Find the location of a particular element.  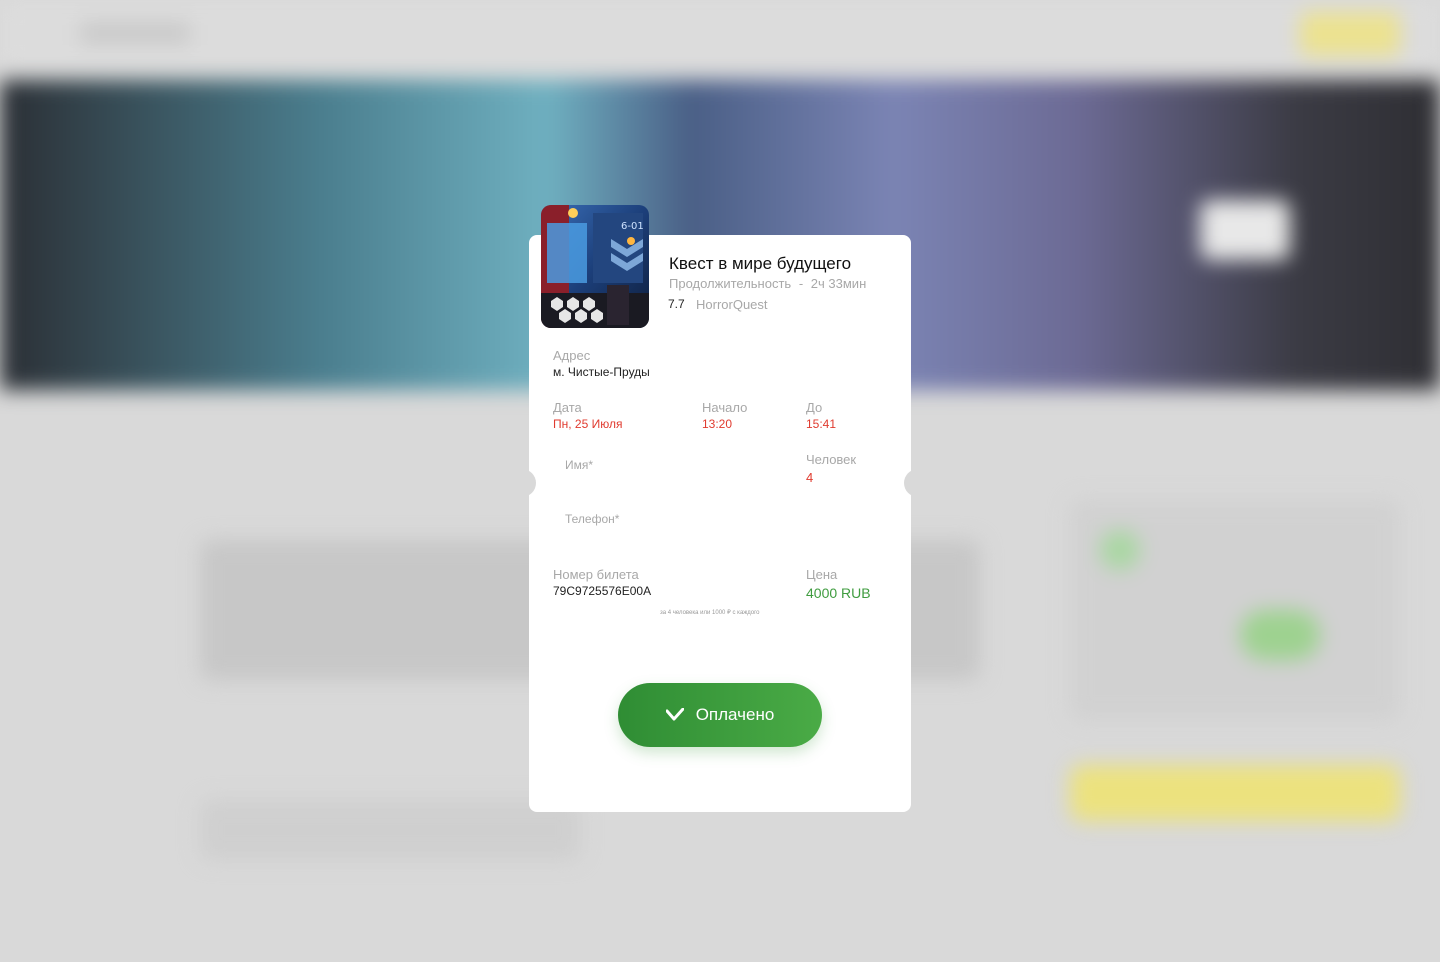

phone-input: Телефон* is located at coordinates (592, 519).